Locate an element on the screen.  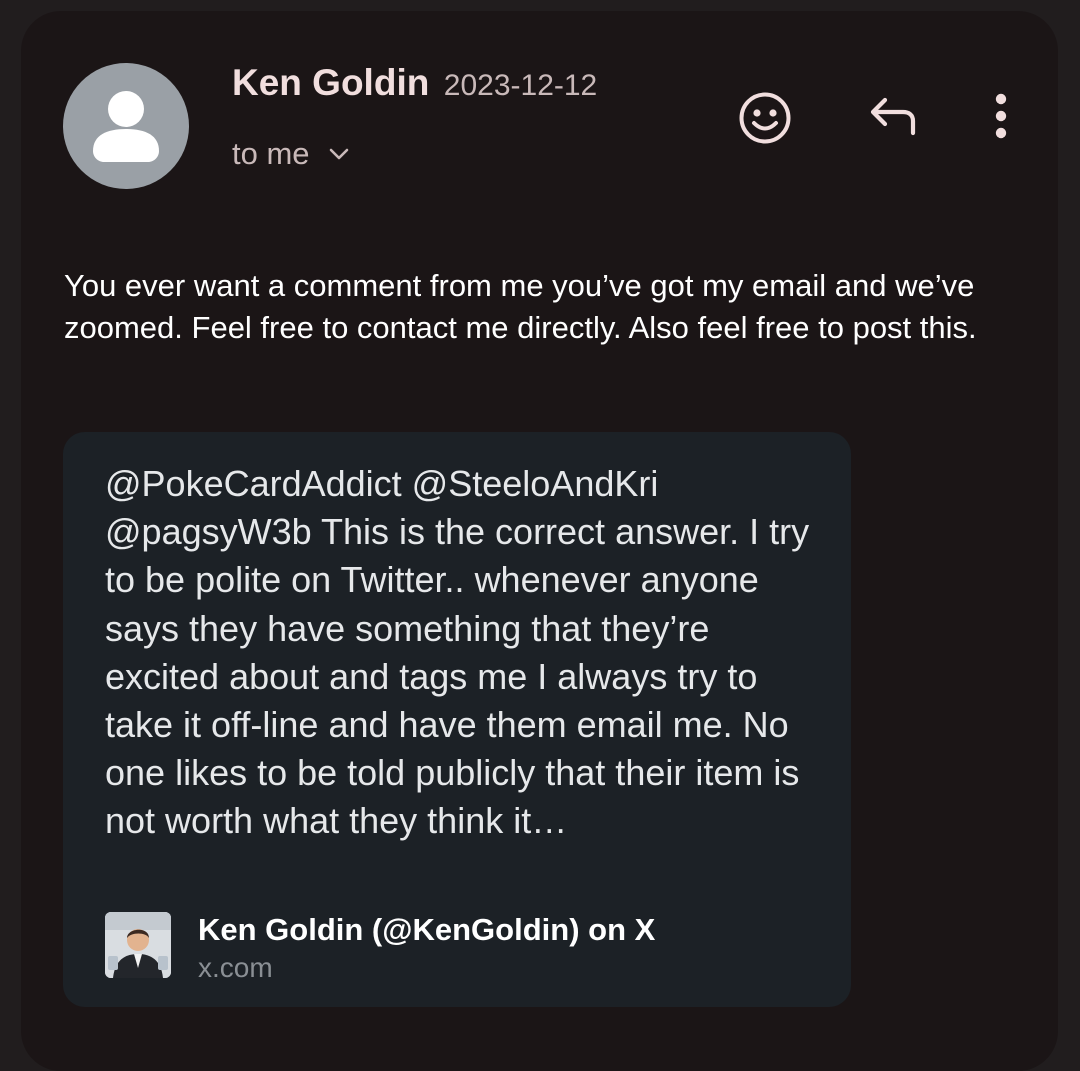
sender-header: Ken Goldin 2023-12-12 is located at coordinates (414, 83).